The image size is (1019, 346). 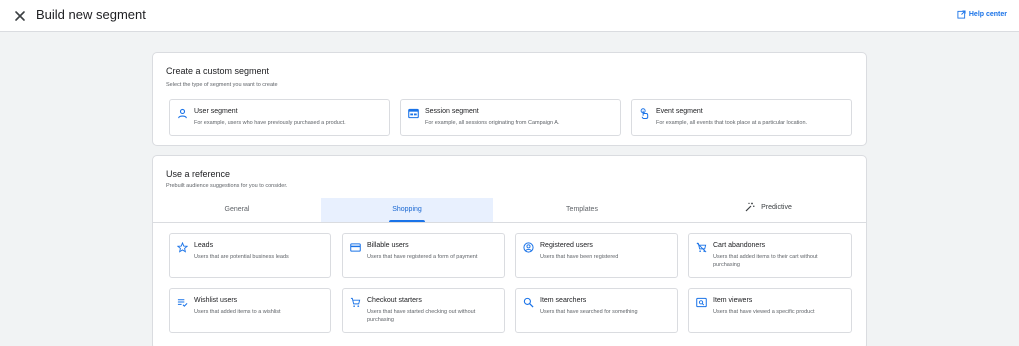 I want to click on tab-general: General, so click(x=237, y=210).